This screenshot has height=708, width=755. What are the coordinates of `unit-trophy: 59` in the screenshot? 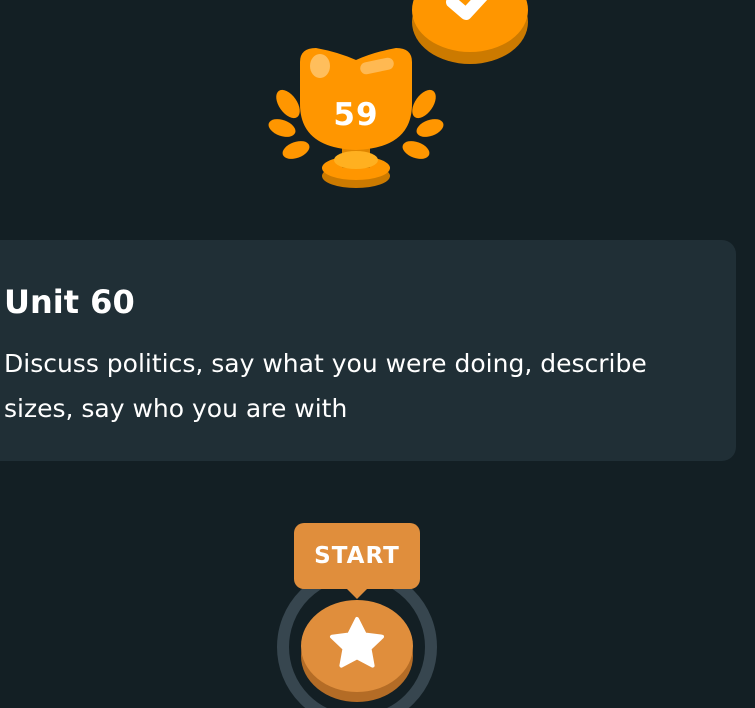 It's located at (356, 117).